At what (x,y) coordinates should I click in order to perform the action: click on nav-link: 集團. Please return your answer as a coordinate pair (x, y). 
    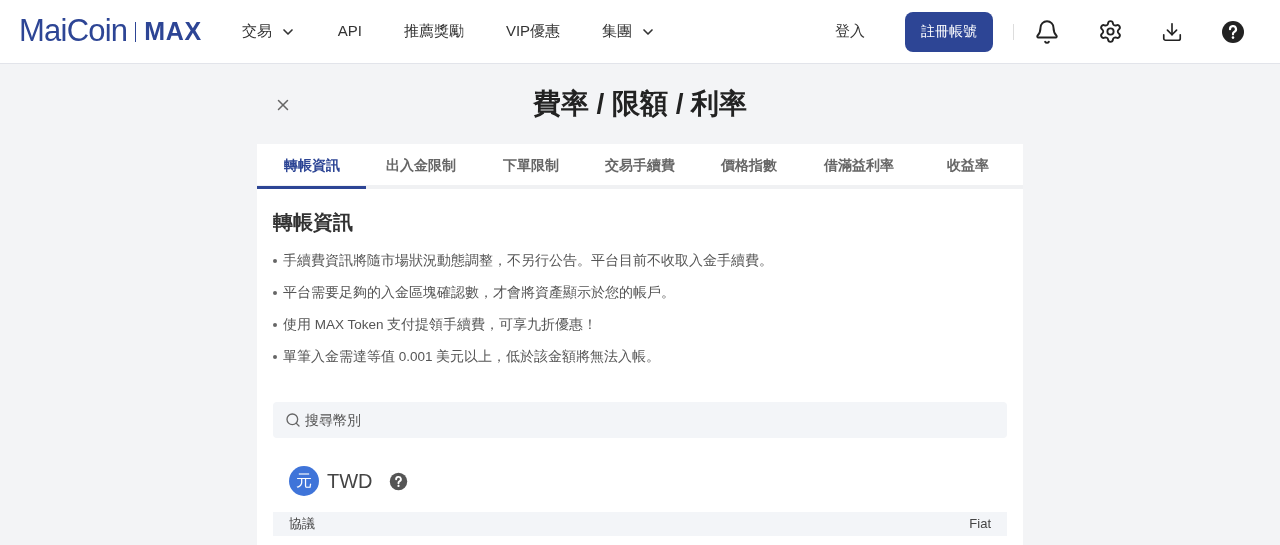
    Looking at the image, I should click on (629, 31).